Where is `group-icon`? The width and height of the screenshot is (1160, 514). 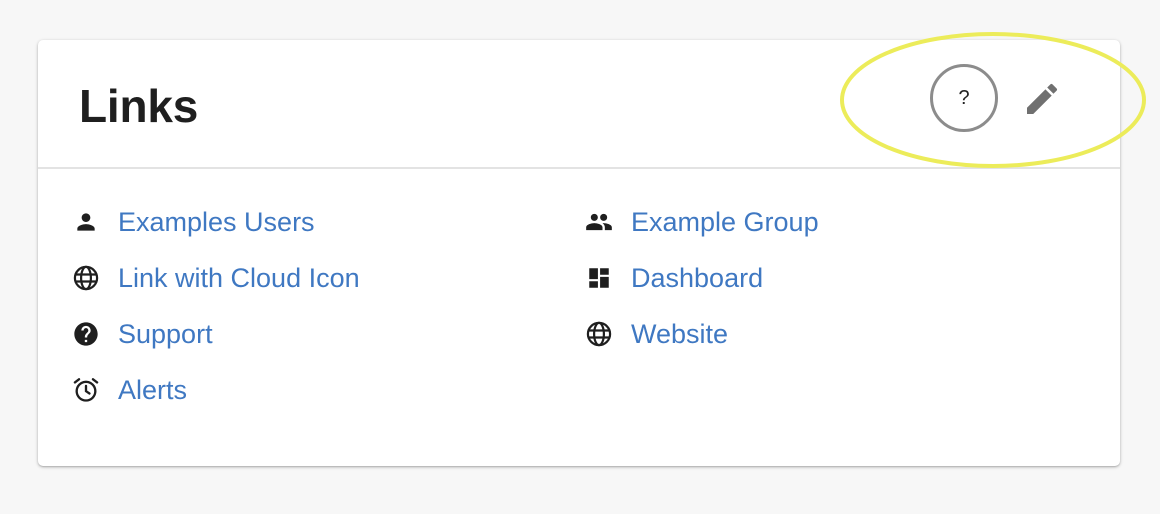 group-icon is located at coordinates (599, 222).